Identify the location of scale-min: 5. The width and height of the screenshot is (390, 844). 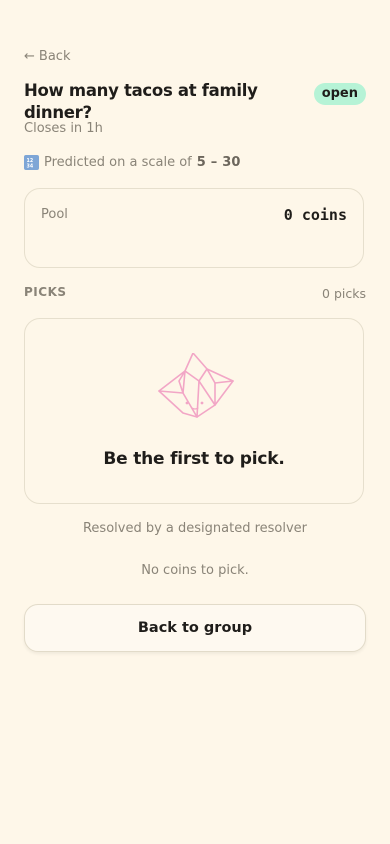
(201, 162).